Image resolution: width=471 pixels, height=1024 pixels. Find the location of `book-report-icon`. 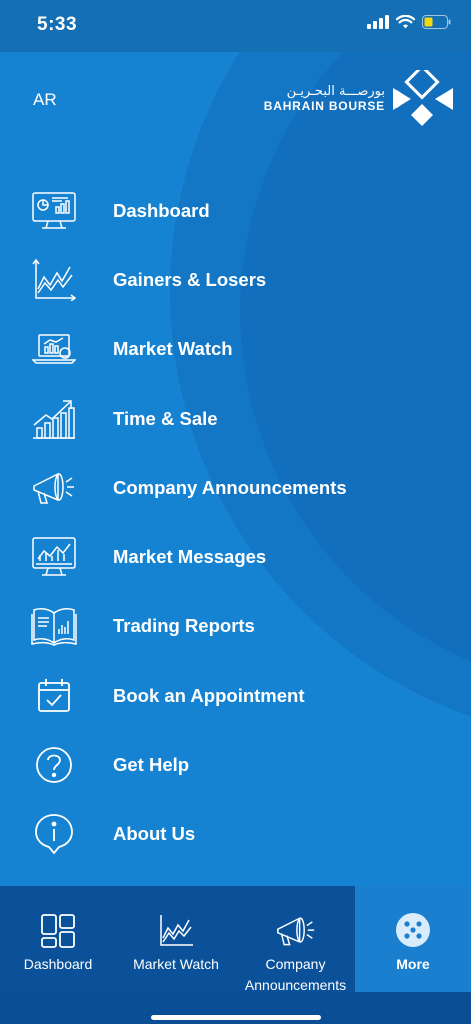

book-report-icon is located at coordinates (54, 626).